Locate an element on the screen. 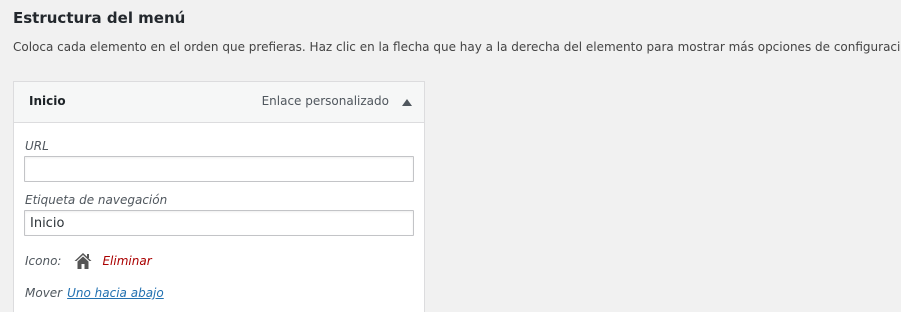 The width and height of the screenshot is (901, 312). home-icon is located at coordinates (83, 261).